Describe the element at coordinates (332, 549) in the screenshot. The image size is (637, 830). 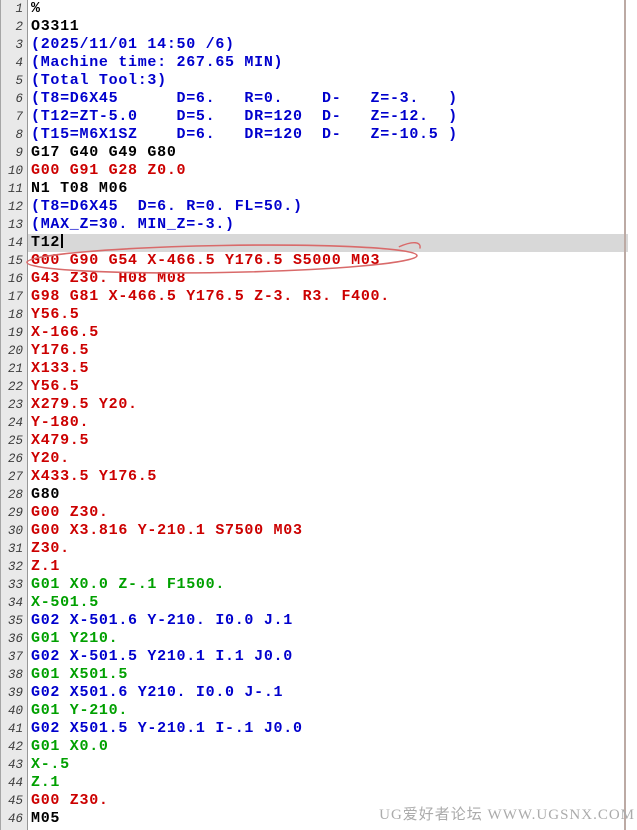
I see `code-line: Z30.` at that location.